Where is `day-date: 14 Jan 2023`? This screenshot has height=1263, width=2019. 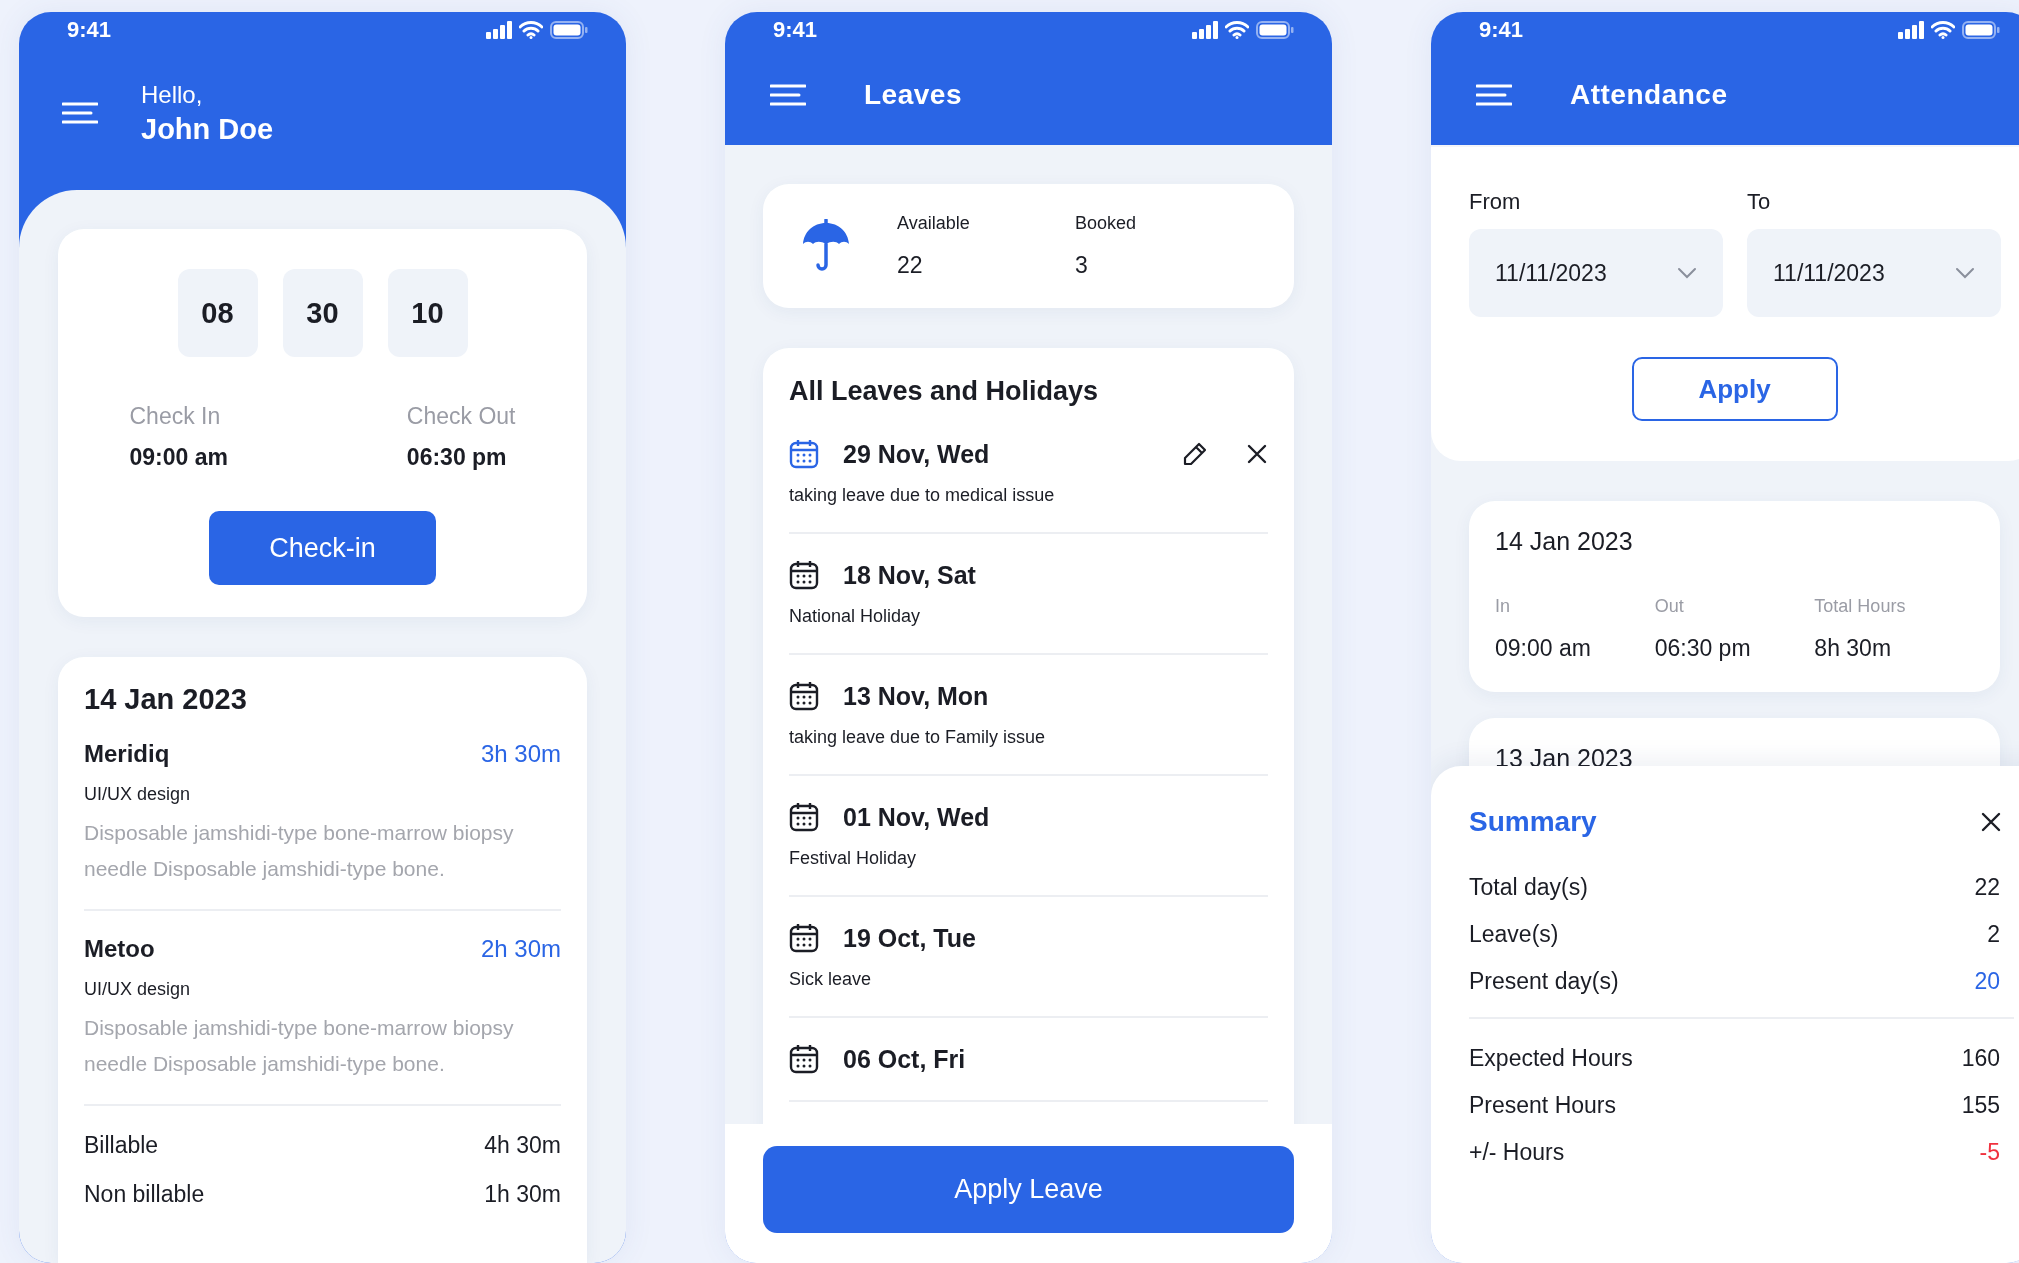
day-date: 14 Jan 2023 is located at coordinates (166, 699).